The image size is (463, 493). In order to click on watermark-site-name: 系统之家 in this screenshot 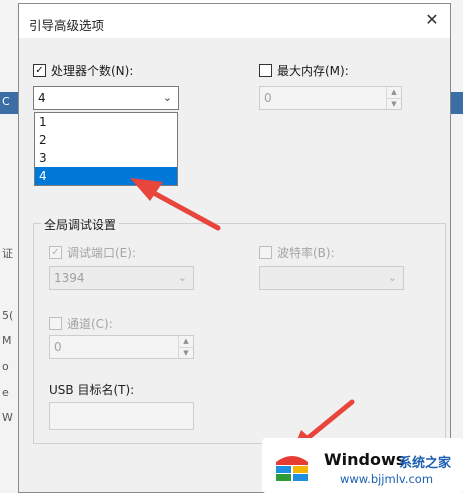, I will do `click(425, 463)`.